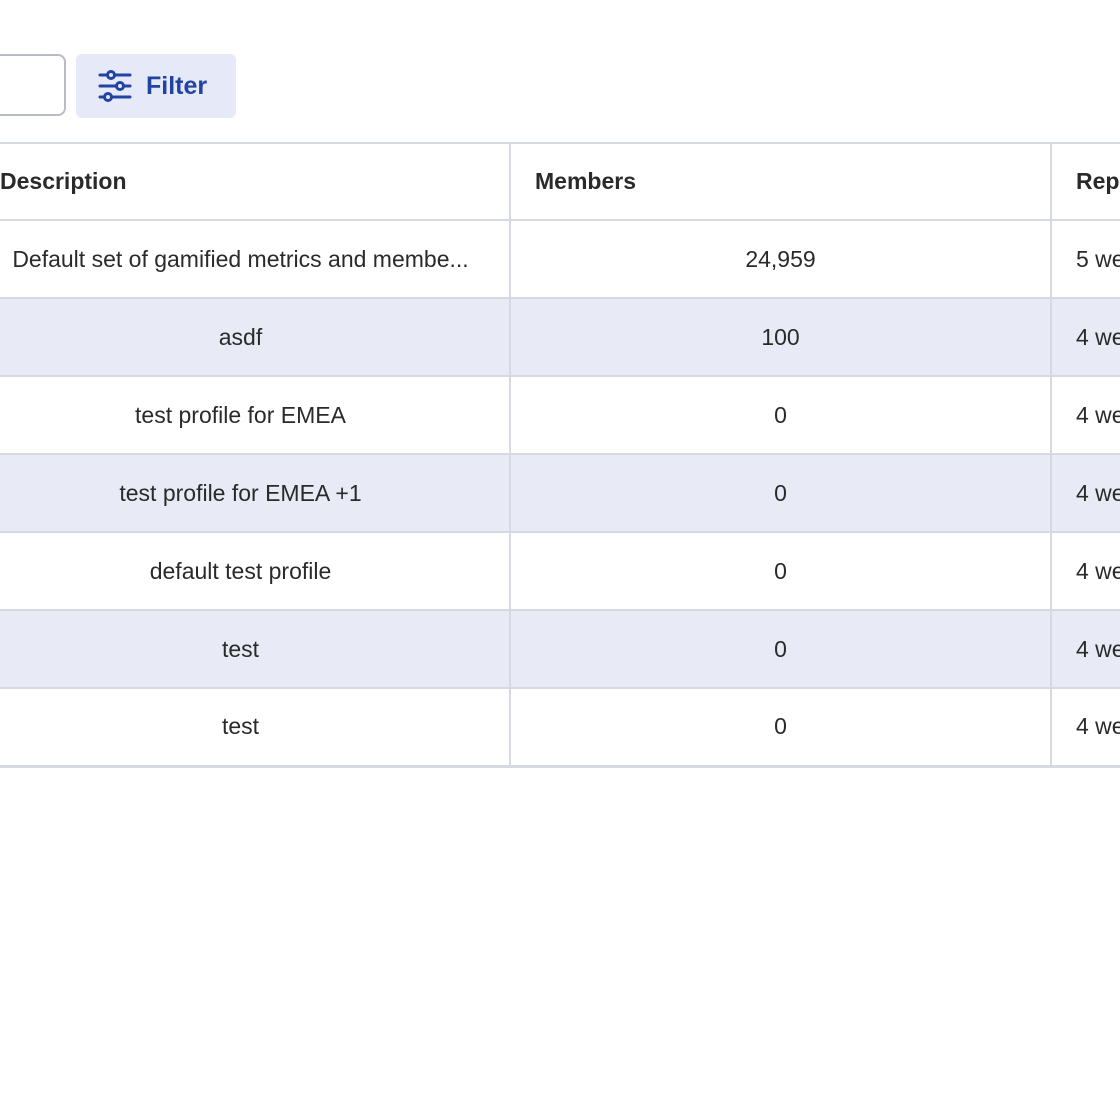 This screenshot has height=1120, width=1120. I want to click on cell-rep: 5 we, so click(1085, 259).